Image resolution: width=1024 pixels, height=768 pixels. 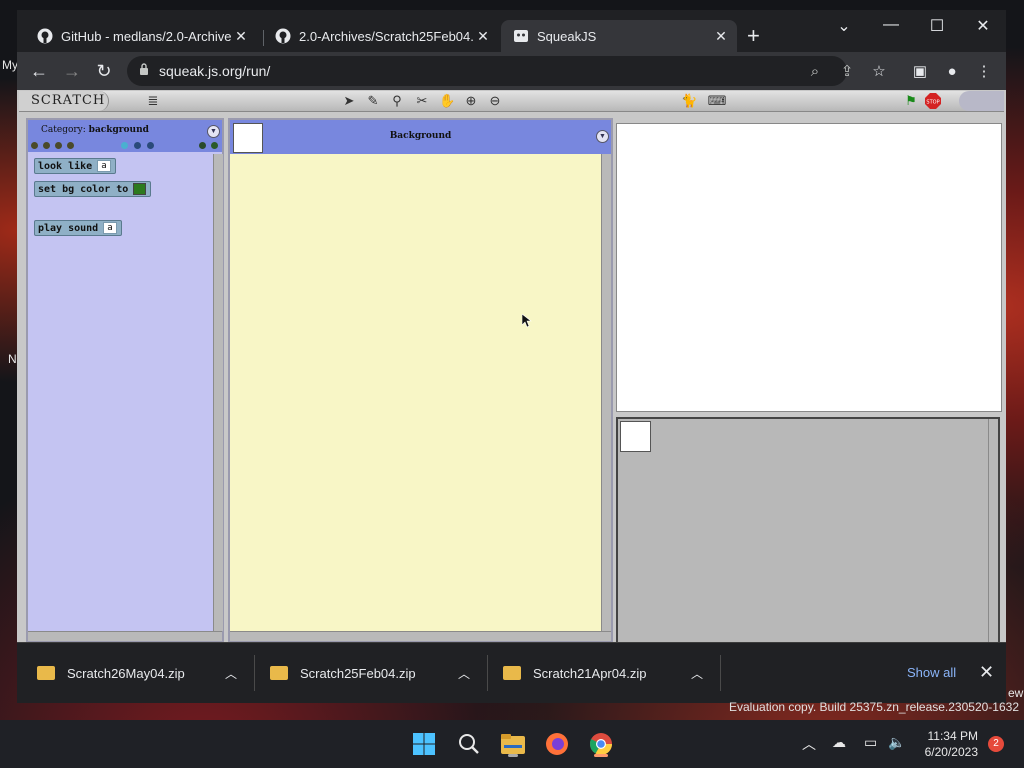 I want to click on keyboard-icon: ⌨, so click(x=717, y=101).